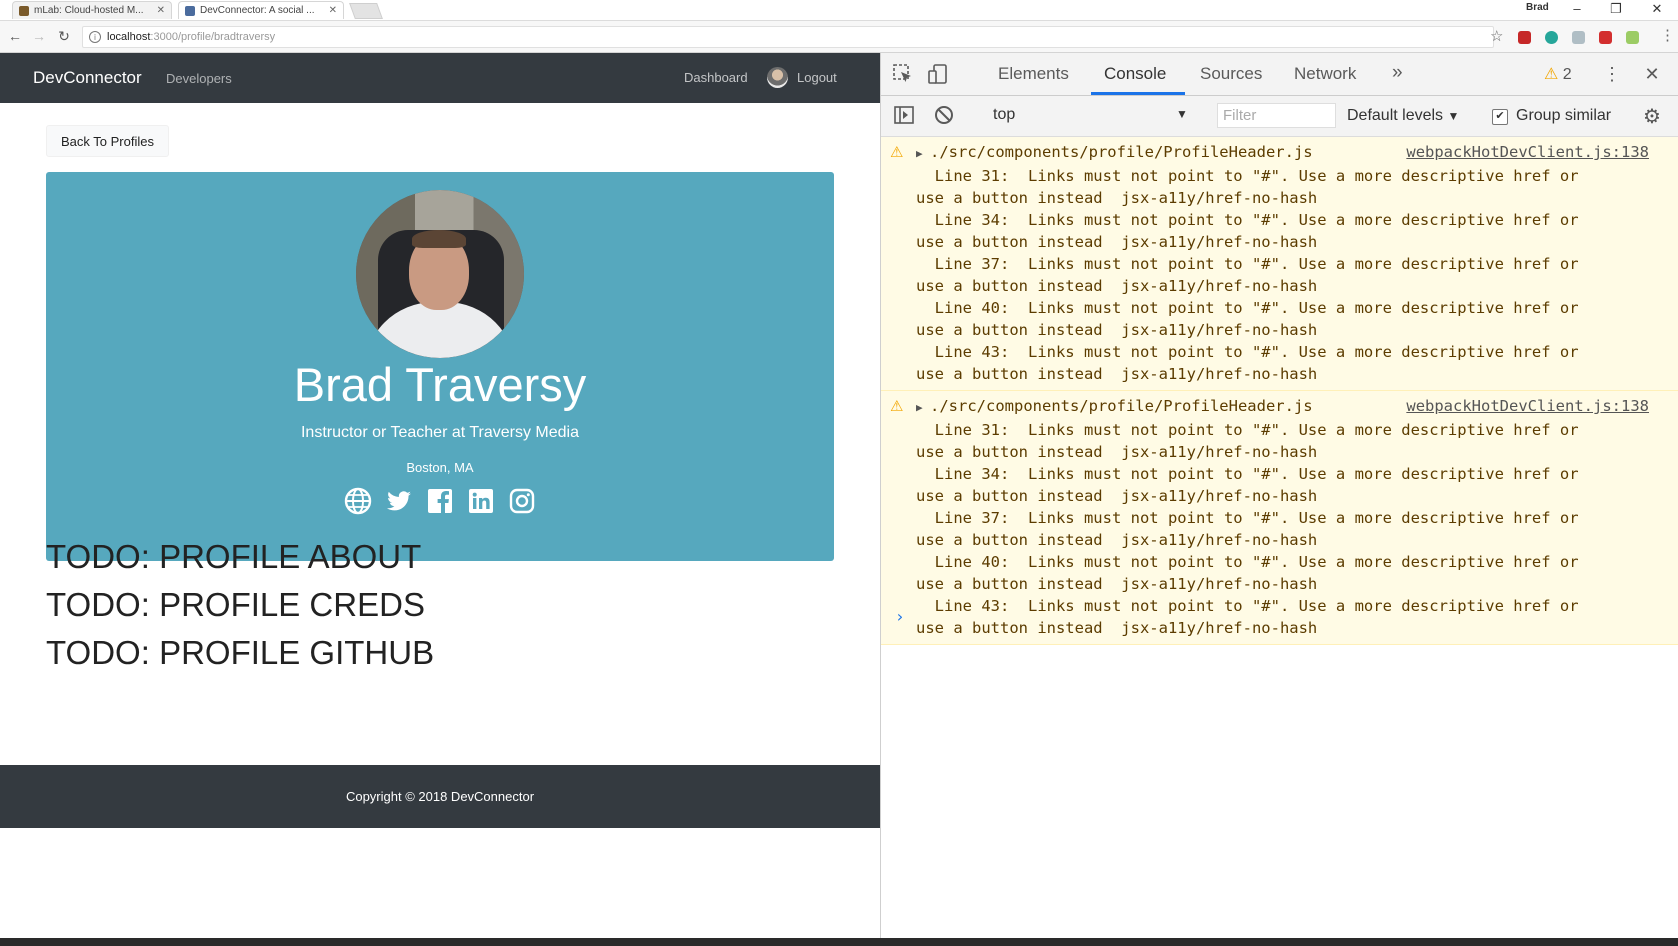 The height and width of the screenshot is (946, 1678). Describe the element at coordinates (944, 115) in the screenshot. I see `clear-console-icon` at that location.